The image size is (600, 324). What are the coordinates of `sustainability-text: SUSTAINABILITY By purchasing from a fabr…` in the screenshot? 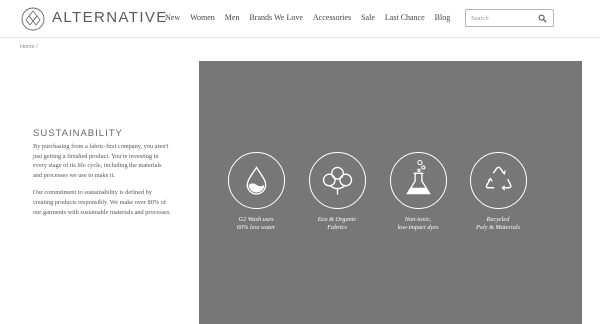 It's located at (102, 172).